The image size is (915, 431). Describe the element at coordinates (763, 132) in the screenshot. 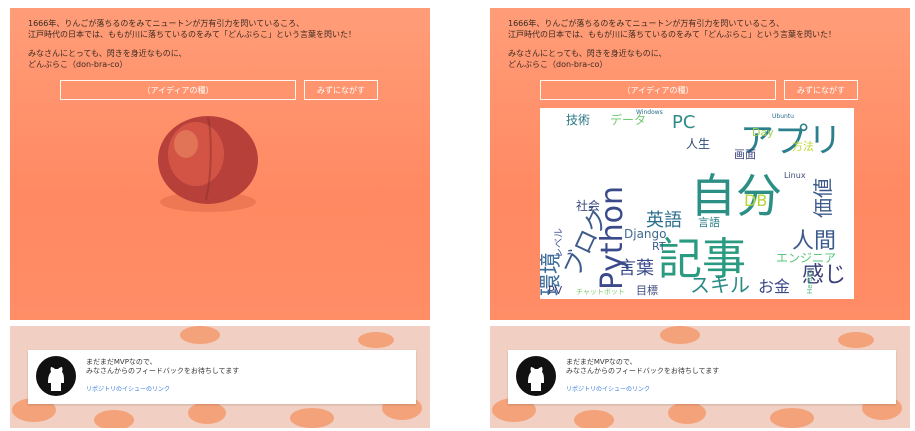

I see `word-cloud-term: Day` at that location.